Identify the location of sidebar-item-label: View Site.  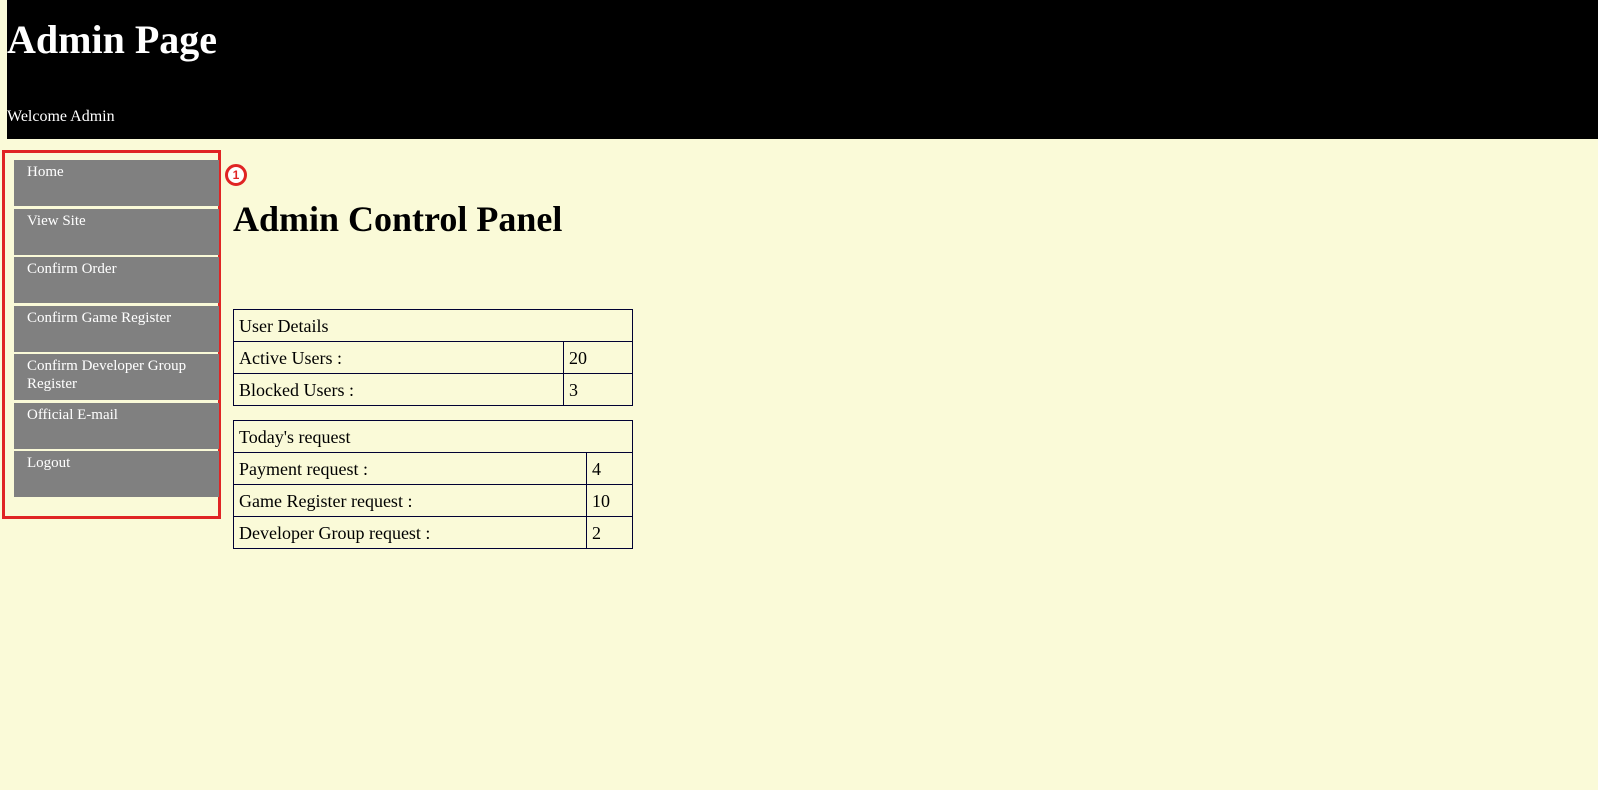
(56, 221).